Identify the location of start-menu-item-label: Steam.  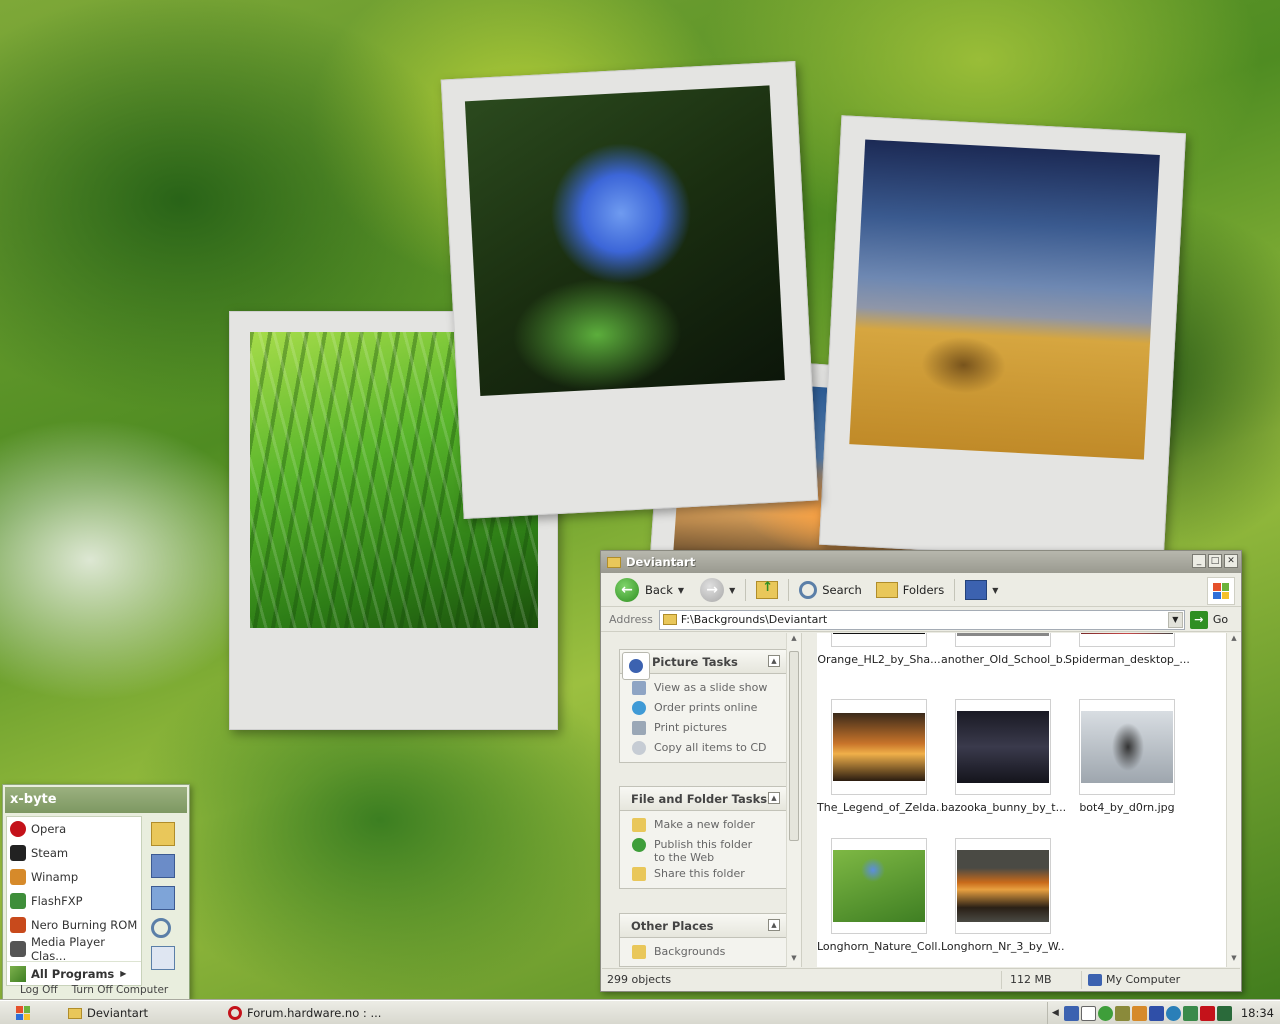
(50, 853).